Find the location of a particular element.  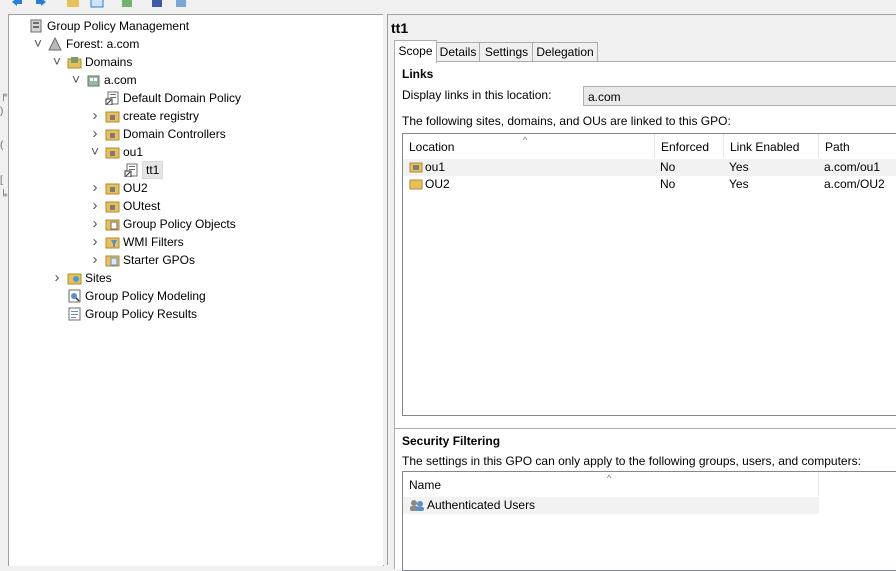

tree-item: › OUtest is located at coordinates (194, 206).